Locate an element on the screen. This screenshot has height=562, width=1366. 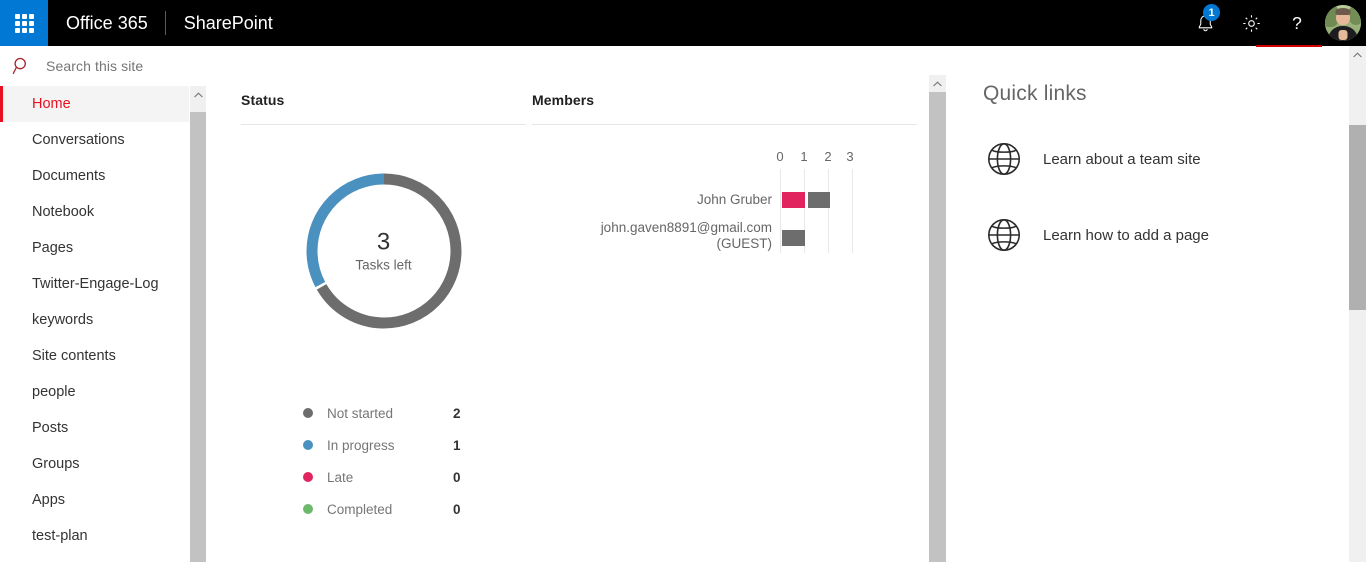
sidebar-scroll-up-button is located at coordinates (198, 94).